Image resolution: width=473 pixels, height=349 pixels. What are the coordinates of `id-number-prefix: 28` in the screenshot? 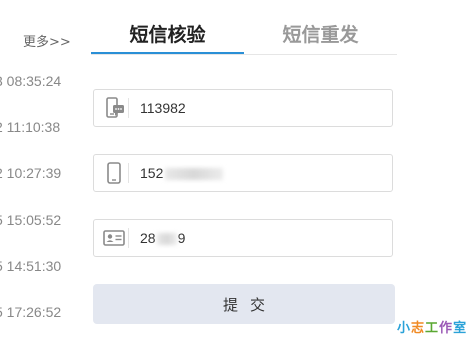 It's located at (148, 238).